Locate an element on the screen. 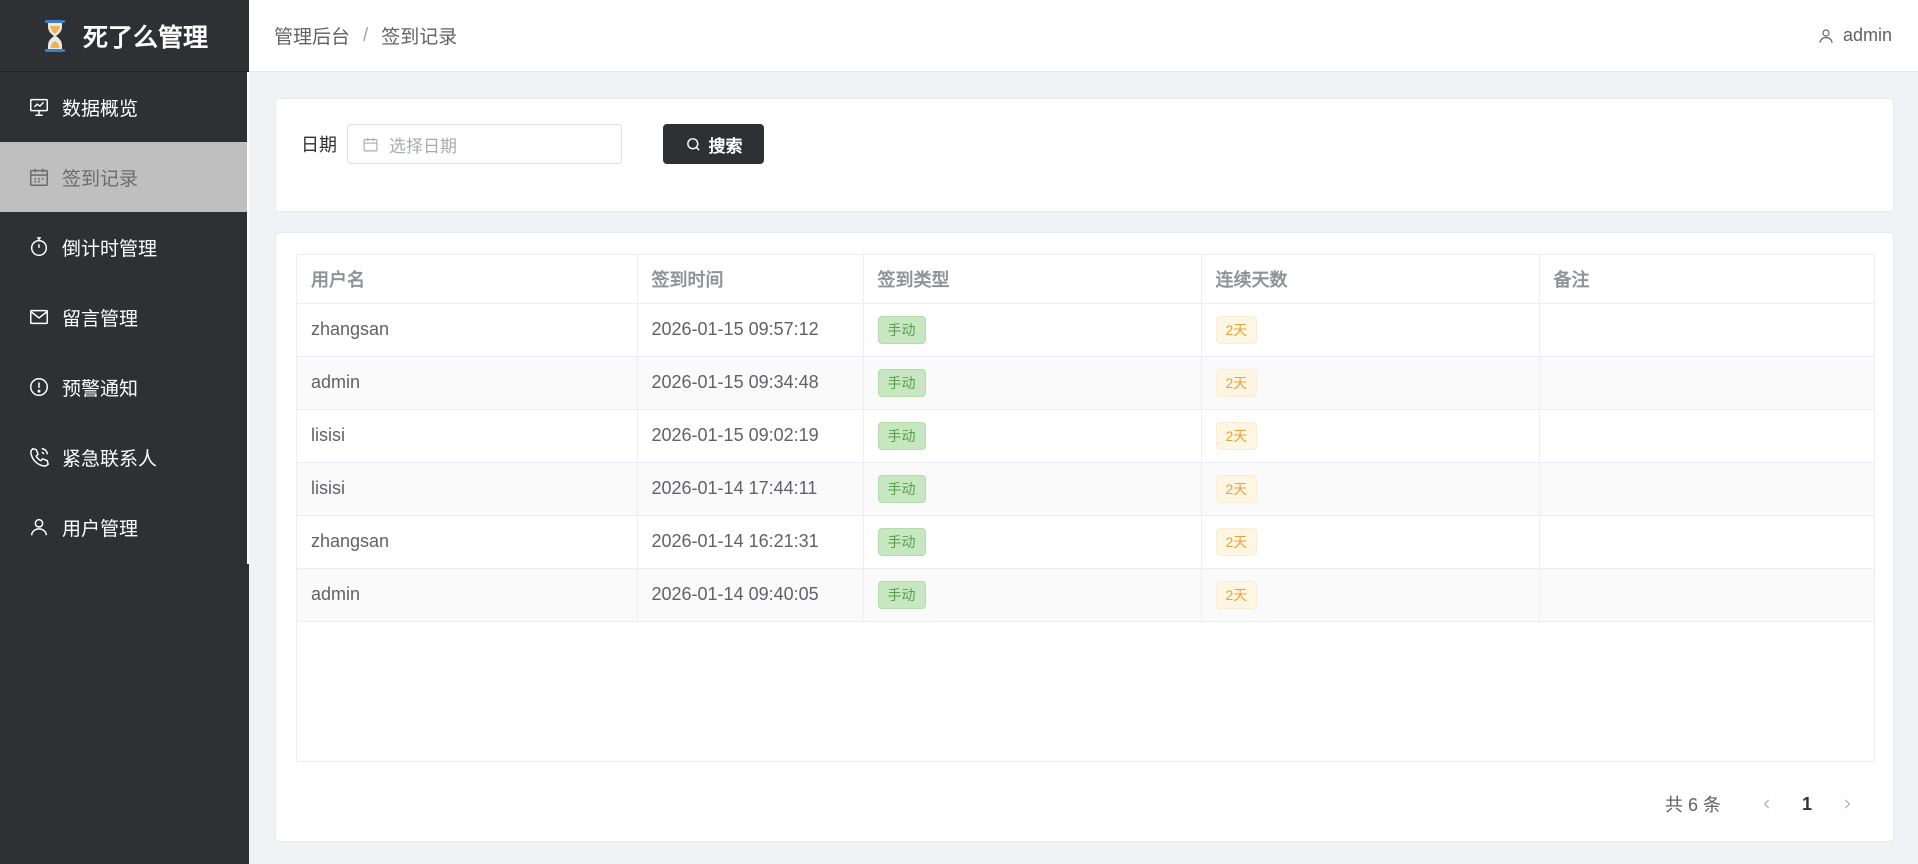  sidebar-item-messages: 留言管理 is located at coordinates (124, 317).